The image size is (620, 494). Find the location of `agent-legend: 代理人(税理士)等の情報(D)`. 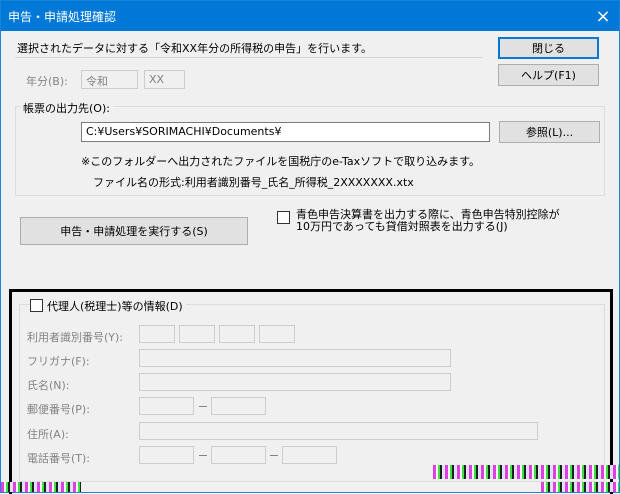

agent-legend: 代理人(税理士)等の情報(D) is located at coordinates (115, 306).